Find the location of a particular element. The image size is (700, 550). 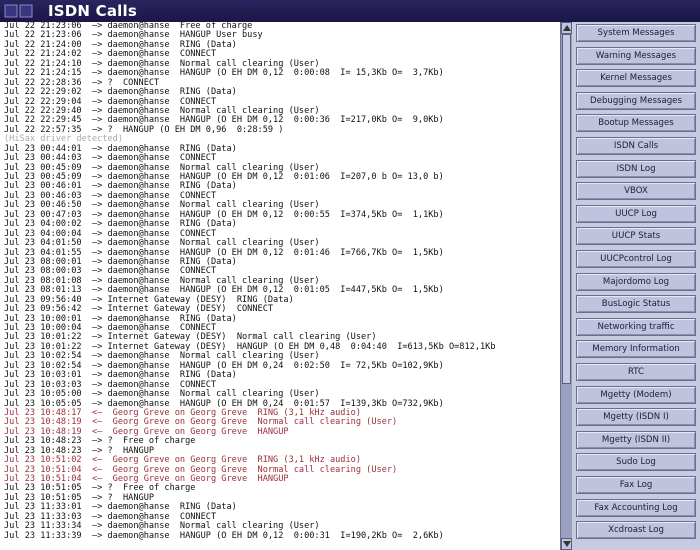

mgetty-isdn-1-button: Mgetty (ISDN I) is located at coordinates (636, 417).